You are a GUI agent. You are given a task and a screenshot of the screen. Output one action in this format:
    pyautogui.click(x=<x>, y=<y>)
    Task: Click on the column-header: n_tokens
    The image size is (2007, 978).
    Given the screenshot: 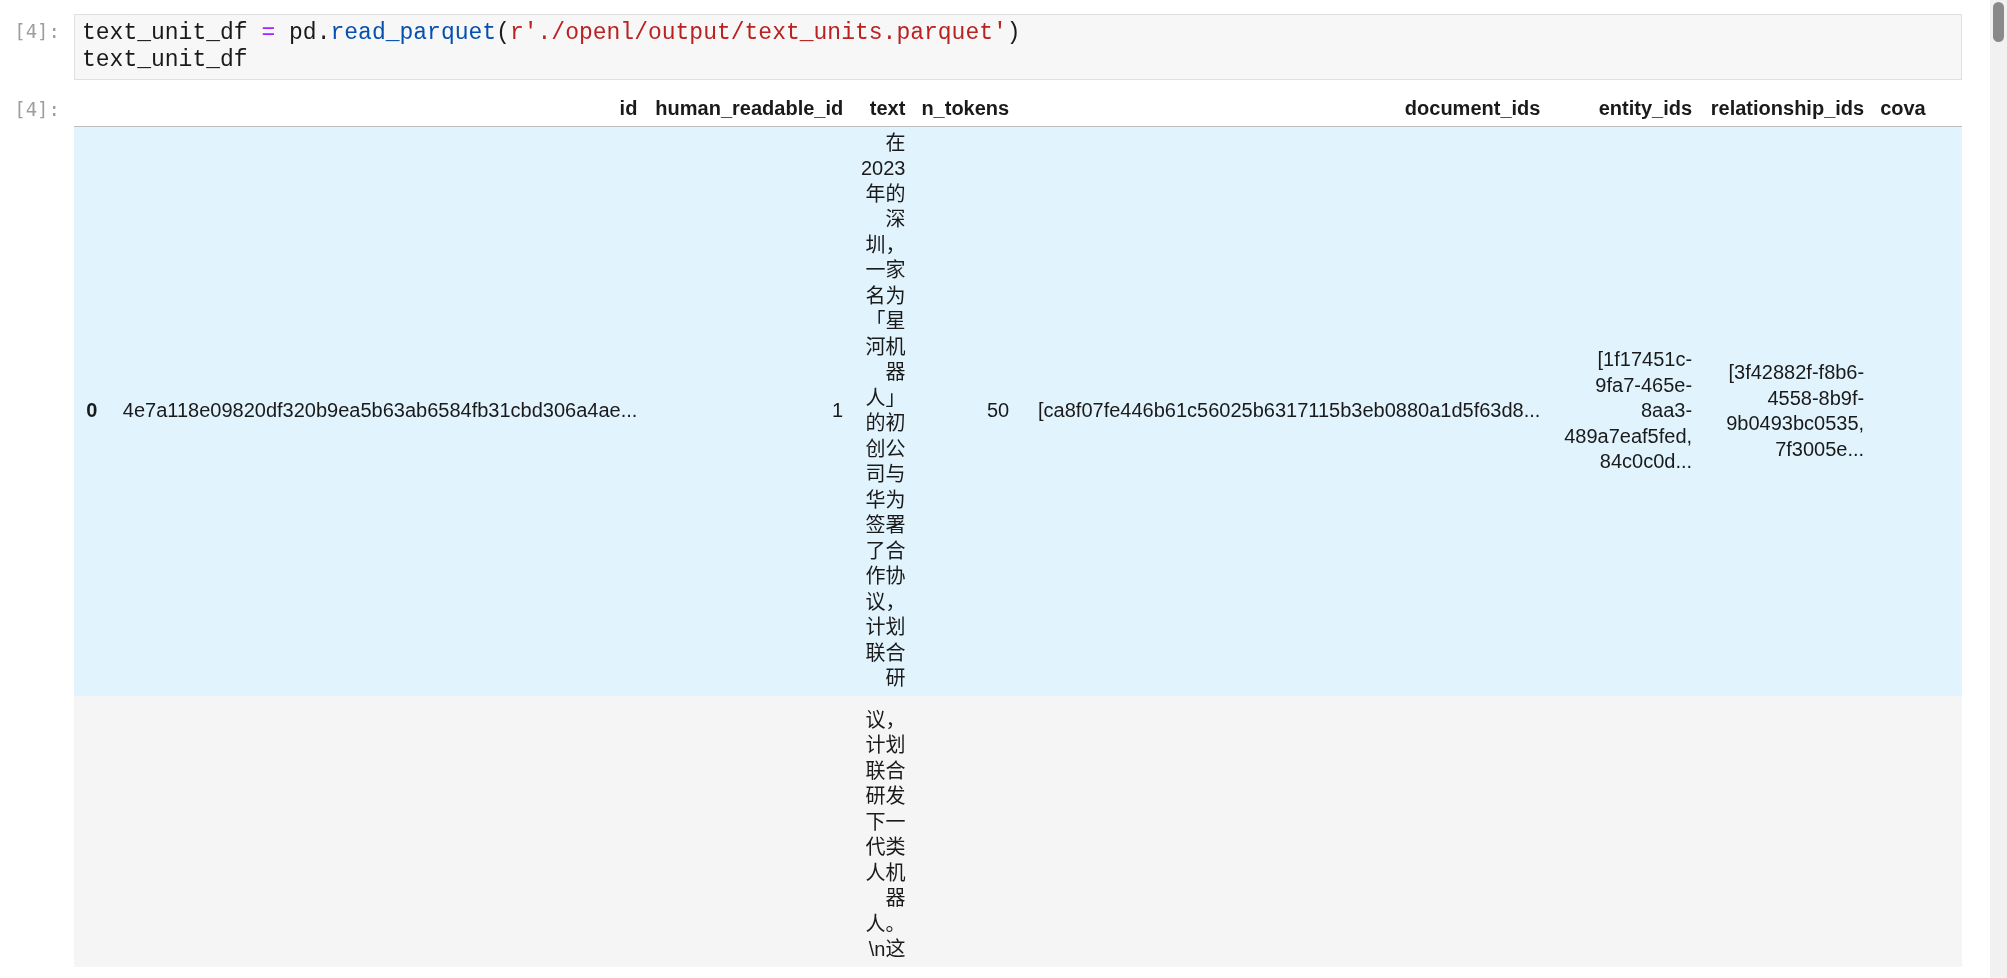 What is the action you would take?
    pyautogui.click(x=965, y=109)
    